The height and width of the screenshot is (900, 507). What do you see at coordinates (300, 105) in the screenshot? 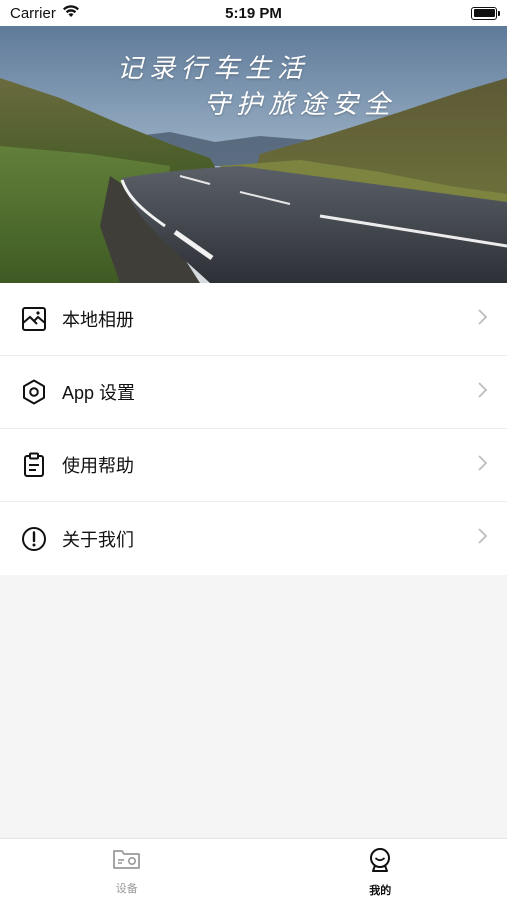
I see `hero-slogan-line2: 守护旅途安全` at bounding box center [300, 105].